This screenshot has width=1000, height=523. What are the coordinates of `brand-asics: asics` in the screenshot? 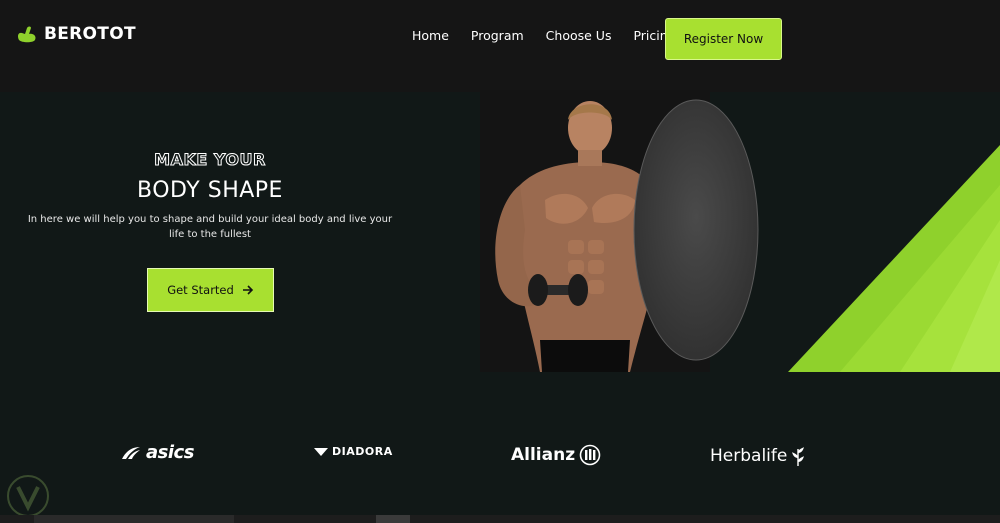 It's located at (157, 452).